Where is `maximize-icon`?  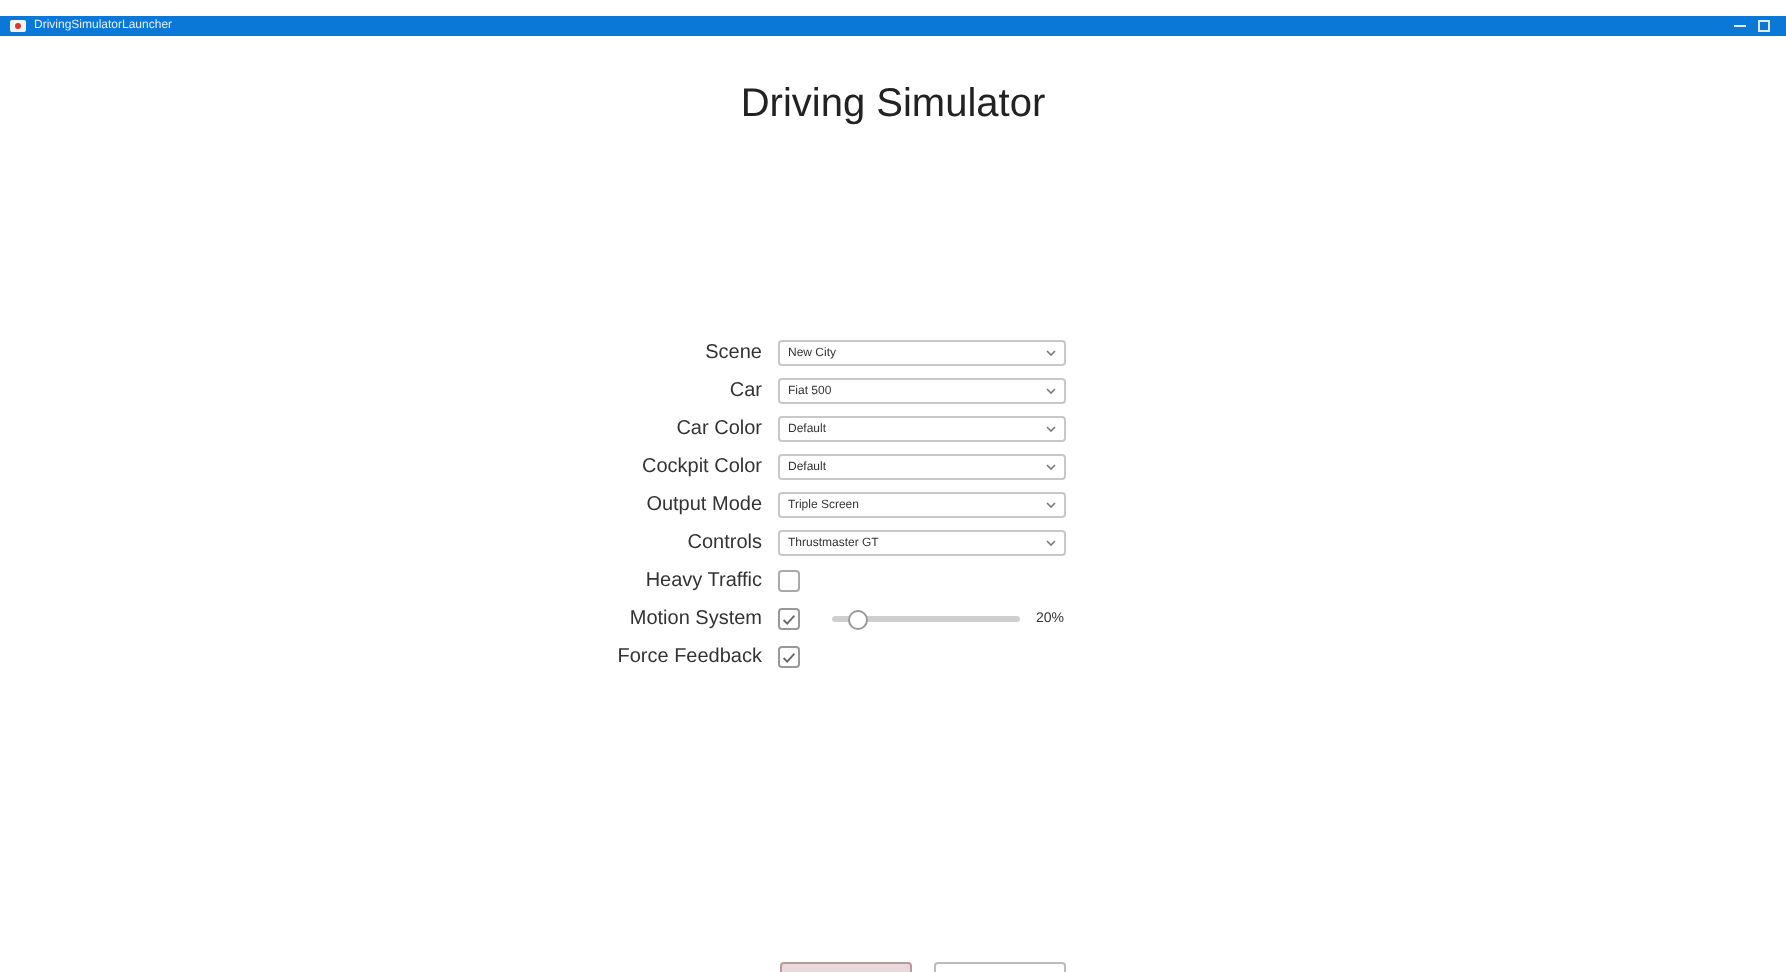 maximize-icon is located at coordinates (1764, 26).